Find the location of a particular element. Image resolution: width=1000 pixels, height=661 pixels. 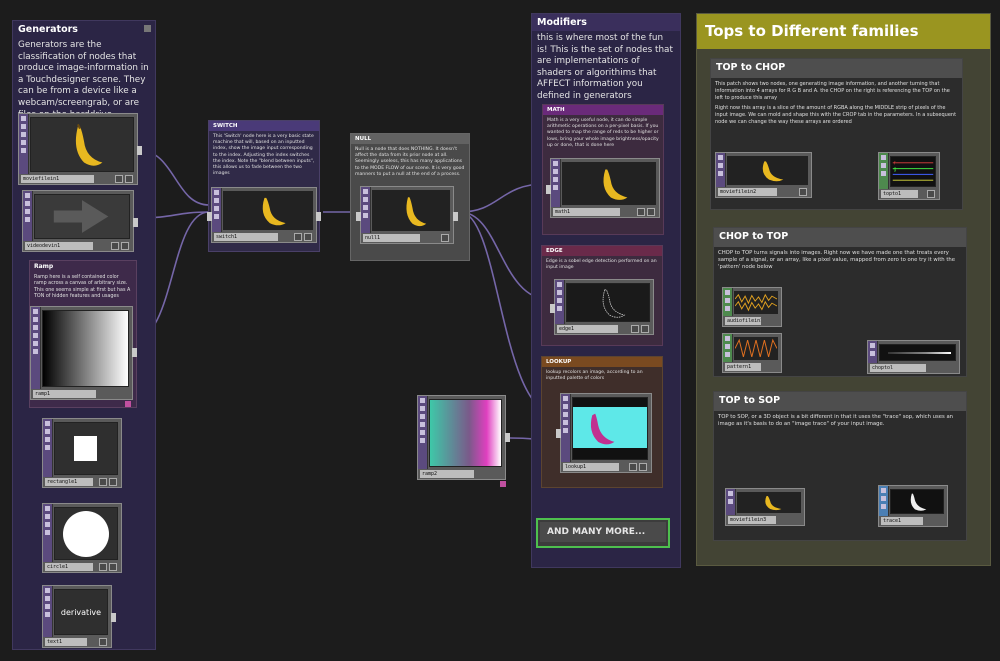

node-pattern1: pattern1 is located at coordinates (752, 353).